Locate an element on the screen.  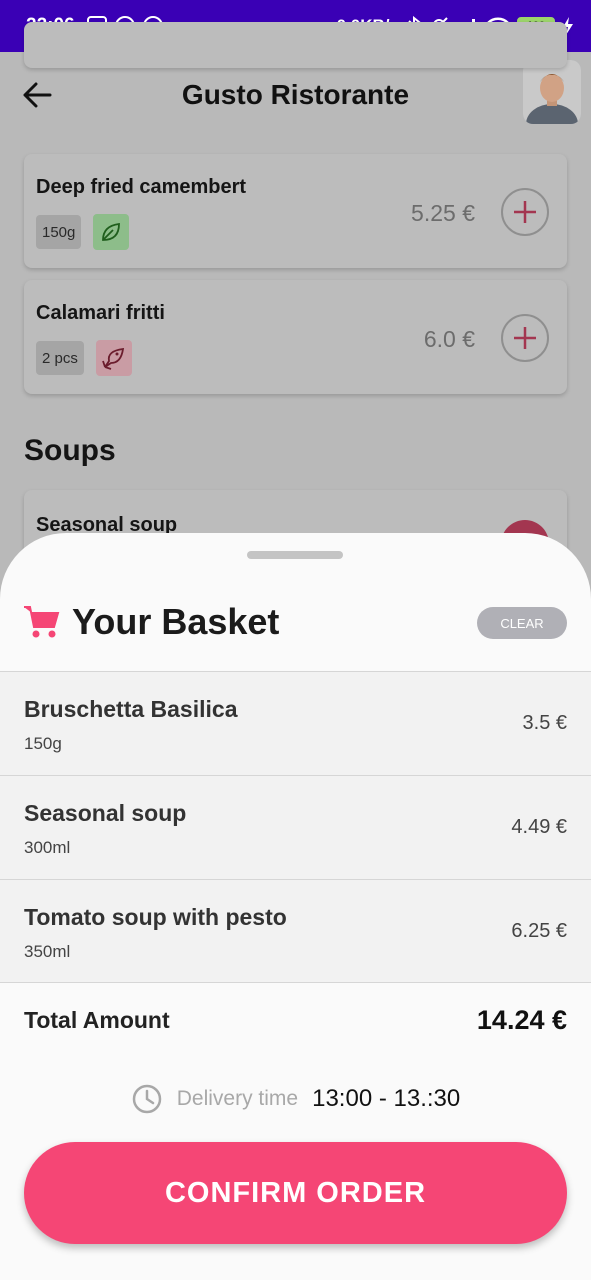
drag-handle is located at coordinates (295, 555).